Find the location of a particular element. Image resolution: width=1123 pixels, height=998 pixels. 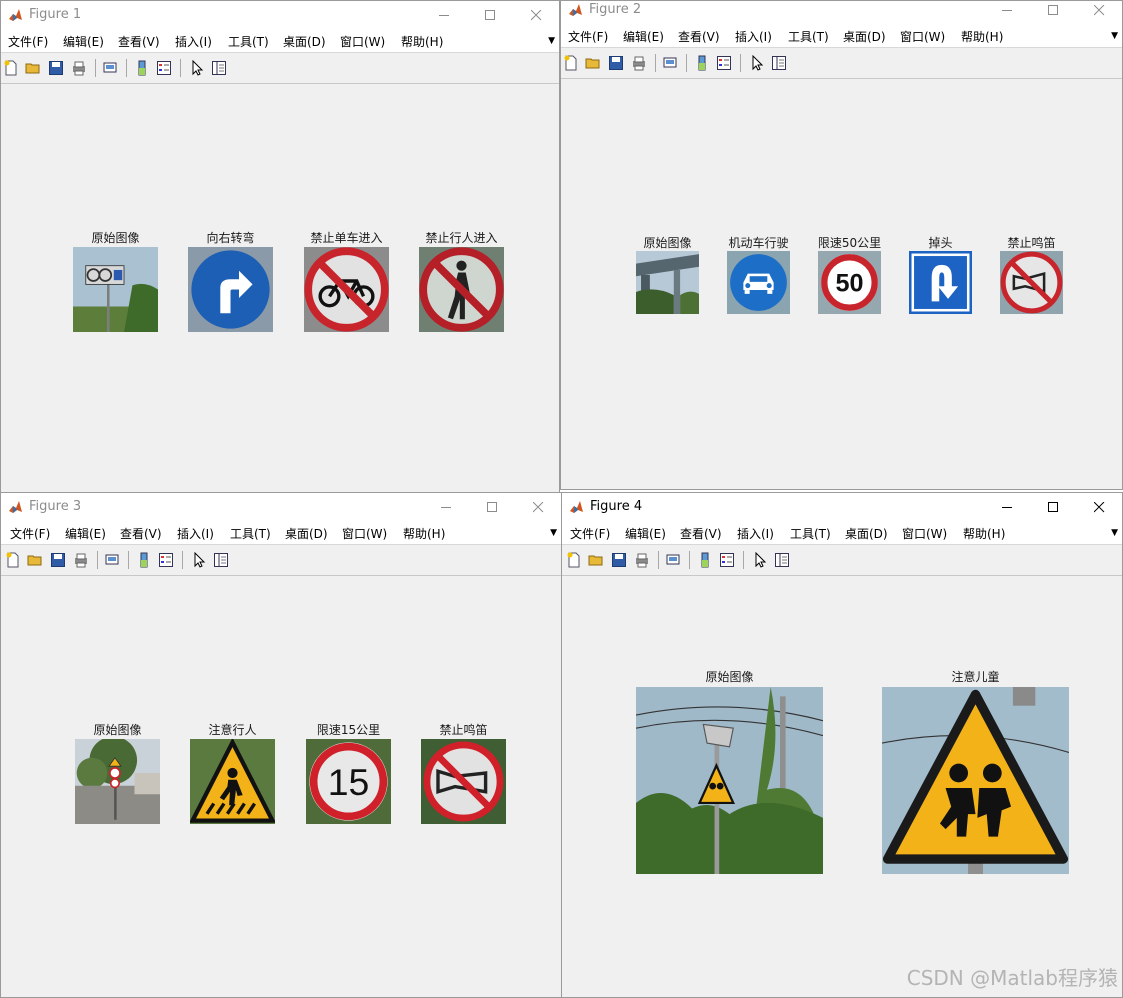

subplot-motor-vehicle: 机动车行驶 is located at coordinates (758, 275).